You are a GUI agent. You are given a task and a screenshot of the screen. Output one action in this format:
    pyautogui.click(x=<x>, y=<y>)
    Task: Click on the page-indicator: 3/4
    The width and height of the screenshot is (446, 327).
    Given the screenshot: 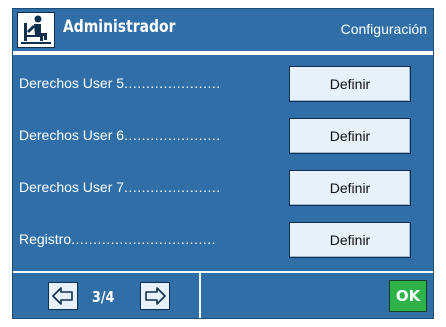 What is the action you would take?
    pyautogui.click(x=103, y=297)
    